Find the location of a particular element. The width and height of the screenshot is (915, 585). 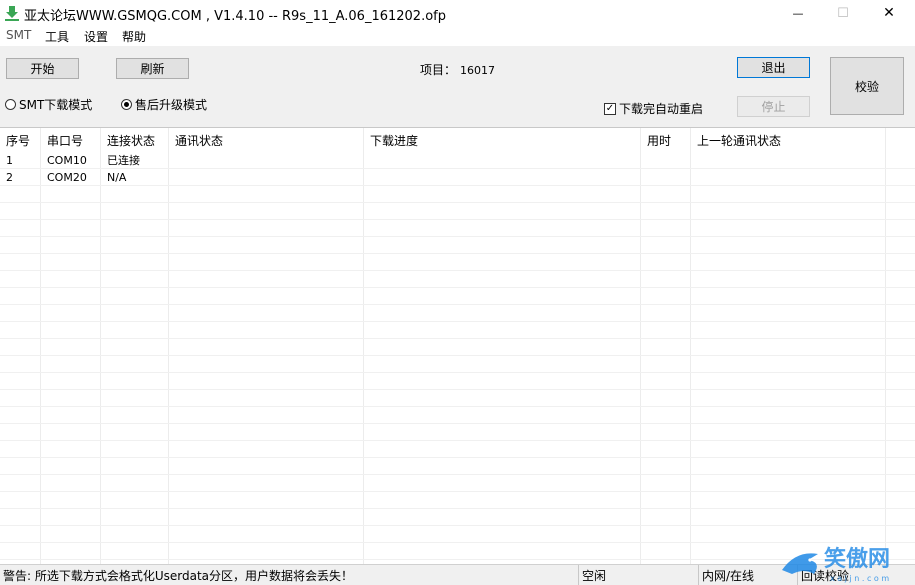

menu-settings: 设置 is located at coordinates (96, 36).